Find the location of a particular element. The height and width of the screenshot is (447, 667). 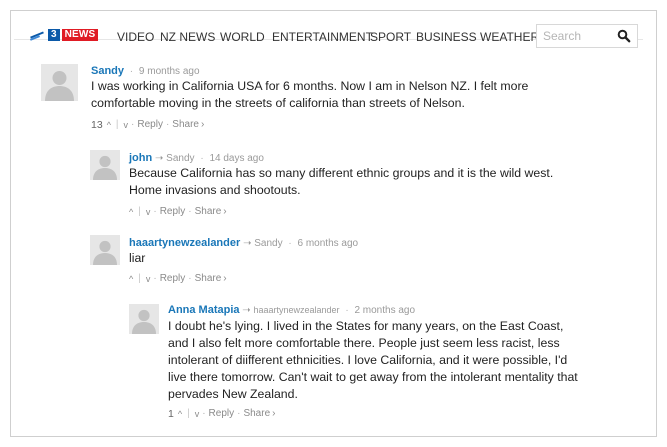

nav-weather: WEATHER is located at coordinates (509, 37).